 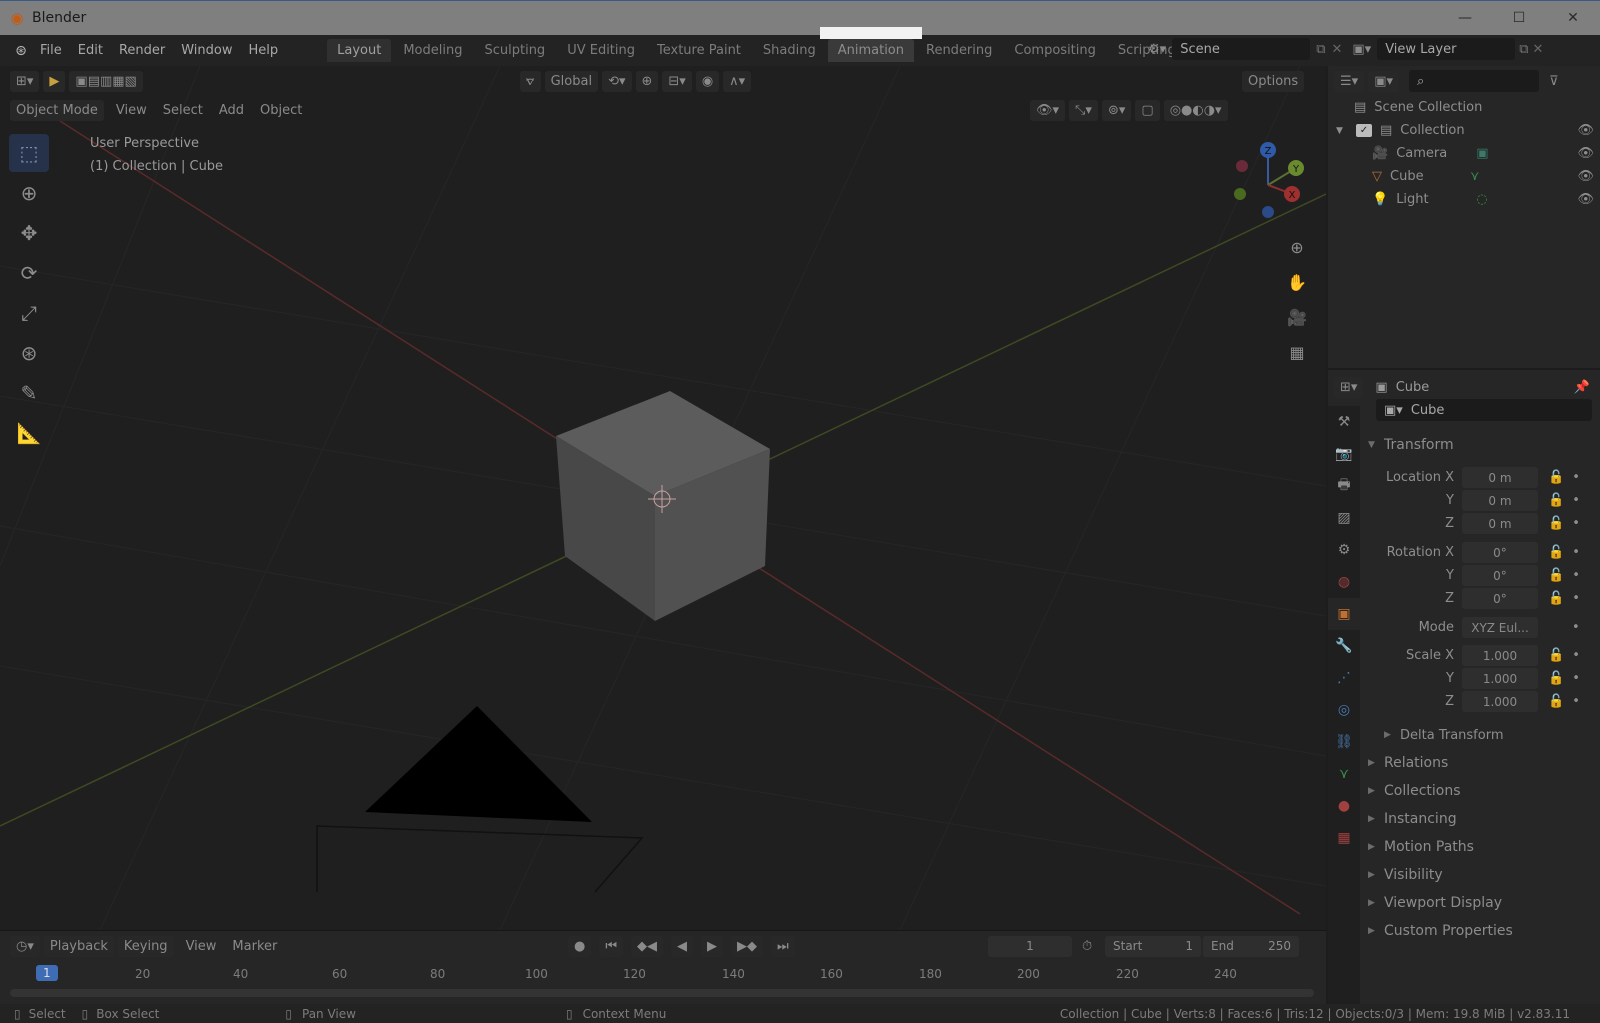 What do you see at coordinates (1482, 903) in the screenshot?
I see `viewport-display-section-header: ▶ Viewport Display` at bounding box center [1482, 903].